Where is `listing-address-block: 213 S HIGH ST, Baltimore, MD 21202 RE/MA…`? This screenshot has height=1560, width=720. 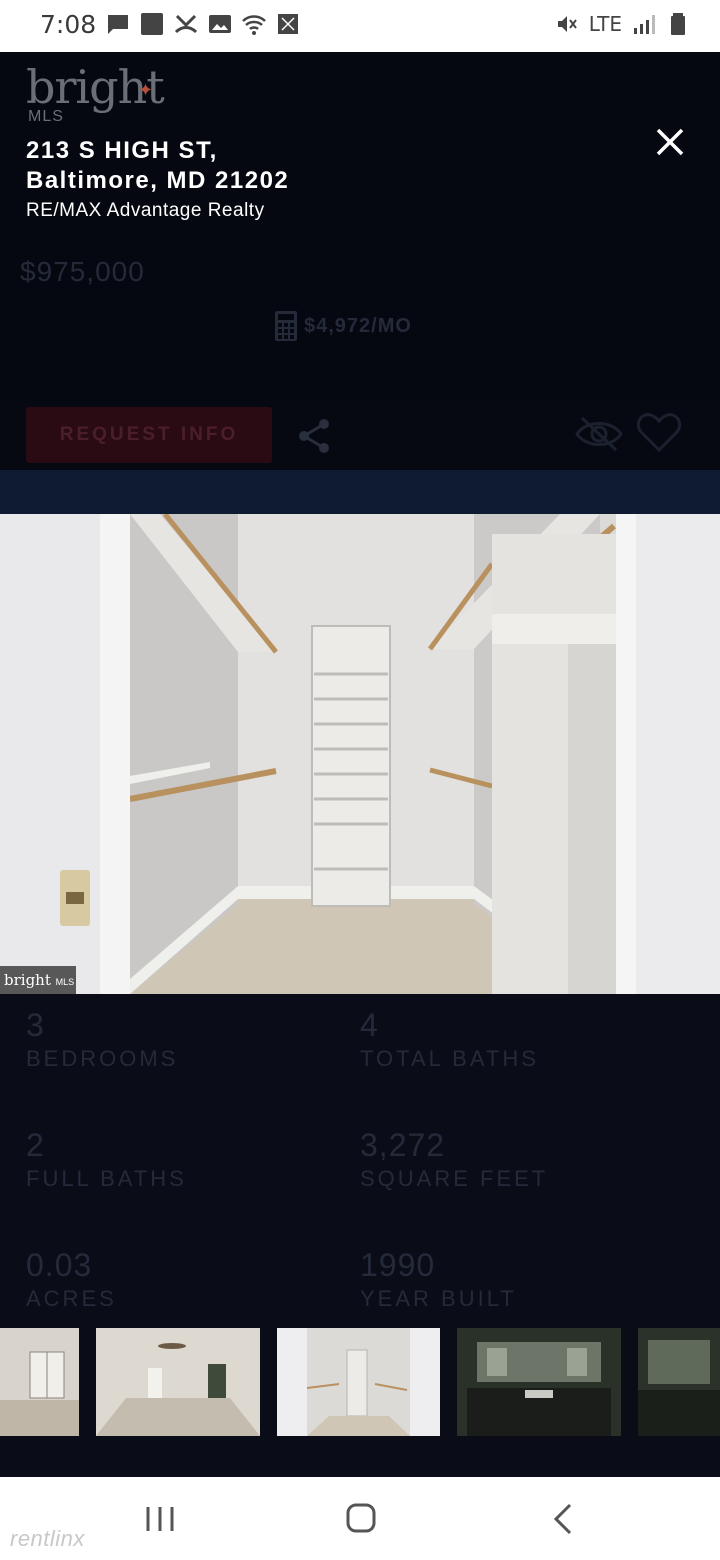
listing-address-block: 213 S HIGH ST, Baltimore, MD 21202 RE/MA… is located at coordinates (157, 179).